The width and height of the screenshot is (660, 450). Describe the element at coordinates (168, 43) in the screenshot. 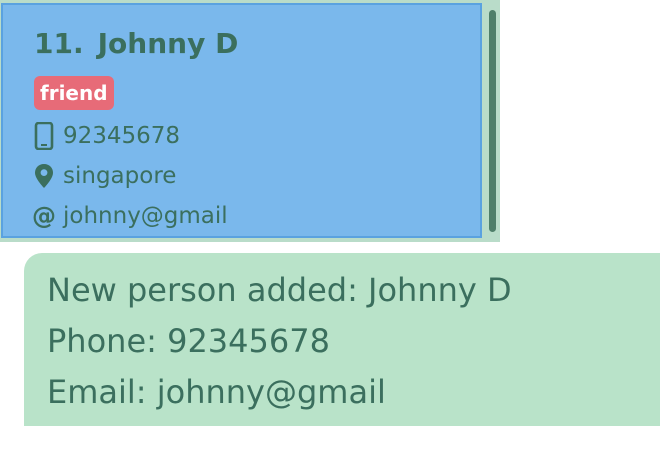

I see `person-name: Johnny D` at that location.